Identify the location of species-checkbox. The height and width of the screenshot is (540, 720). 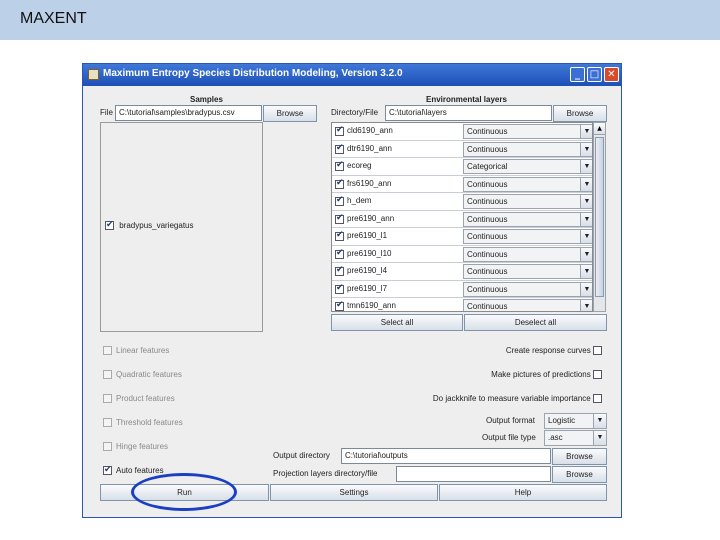
(109, 225).